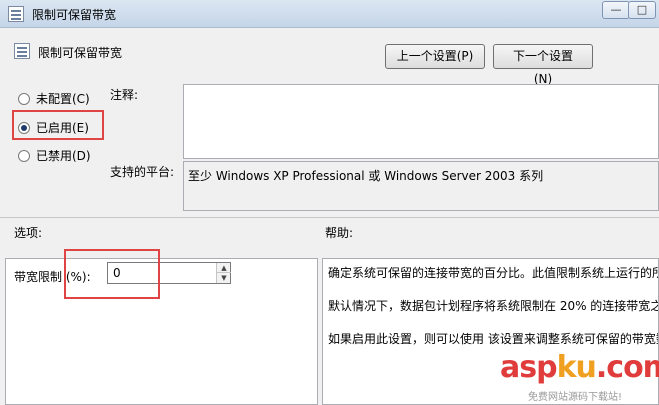 Image resolution: width=659 pixels, height=405 pixels. Describe the element at coordinates (80, 53) in the screenshot. I see `setting-title: 限制可保留带宽` at that location.